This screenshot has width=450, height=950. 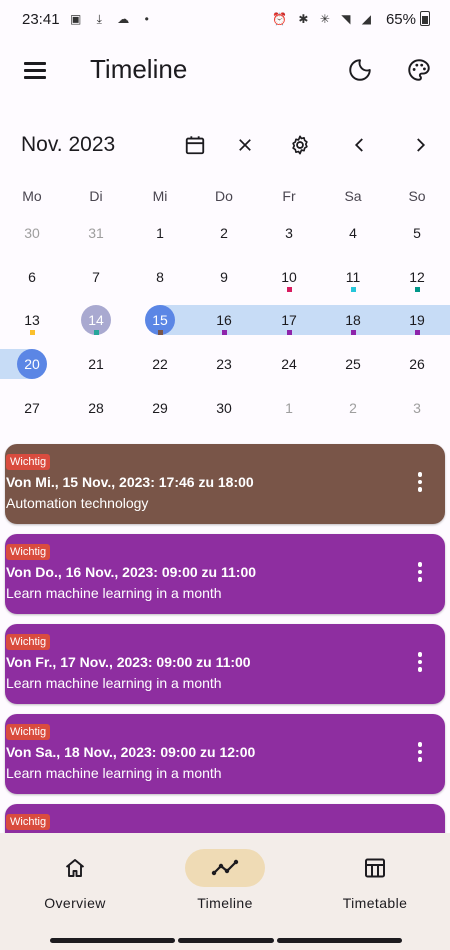 What do you see at coordinates (160, 277) in the screenshot?
I see `calendar-day: 8` at bounding box center [160, 277].